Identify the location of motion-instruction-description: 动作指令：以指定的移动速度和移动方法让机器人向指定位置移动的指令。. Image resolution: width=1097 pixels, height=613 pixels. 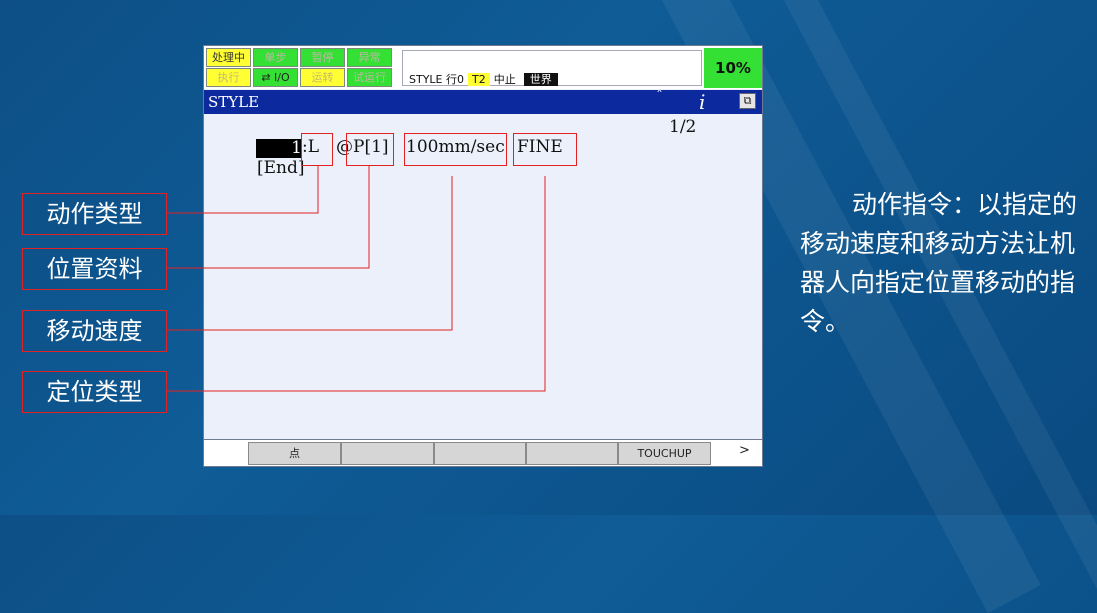
(939, 263).